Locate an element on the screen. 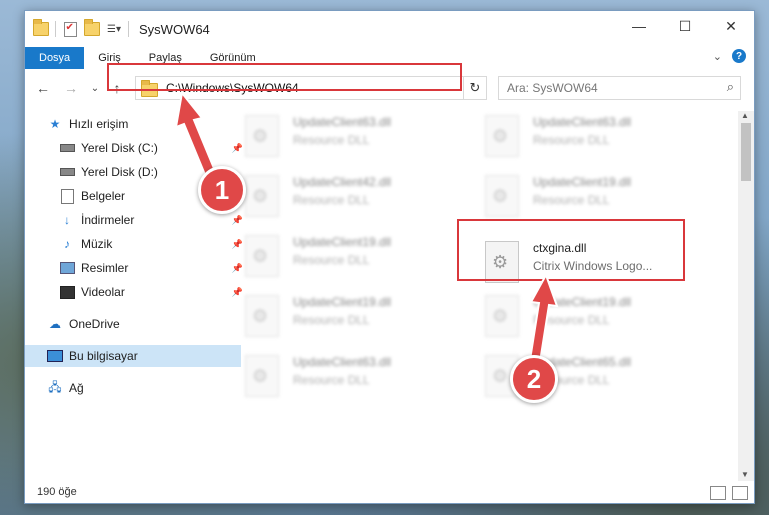  sidebar-item-network: 🖧 Ağ is located at coordinates (133, 388).